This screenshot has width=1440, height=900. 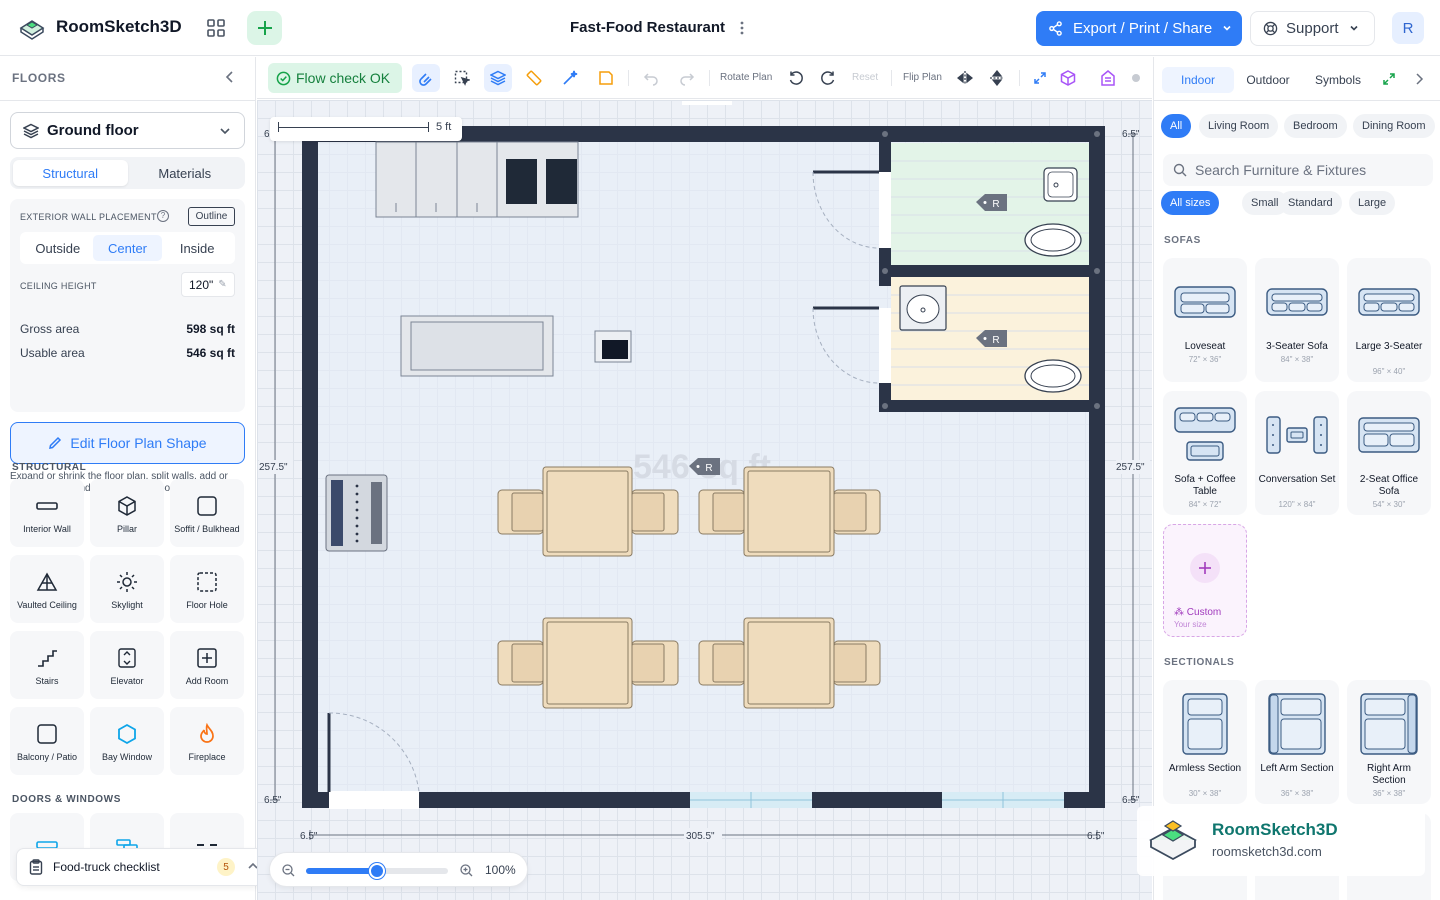 What do you see at coordinates (264, 28) in the screenshot?
I see `new-item-button` at bounding box center [264, 28].